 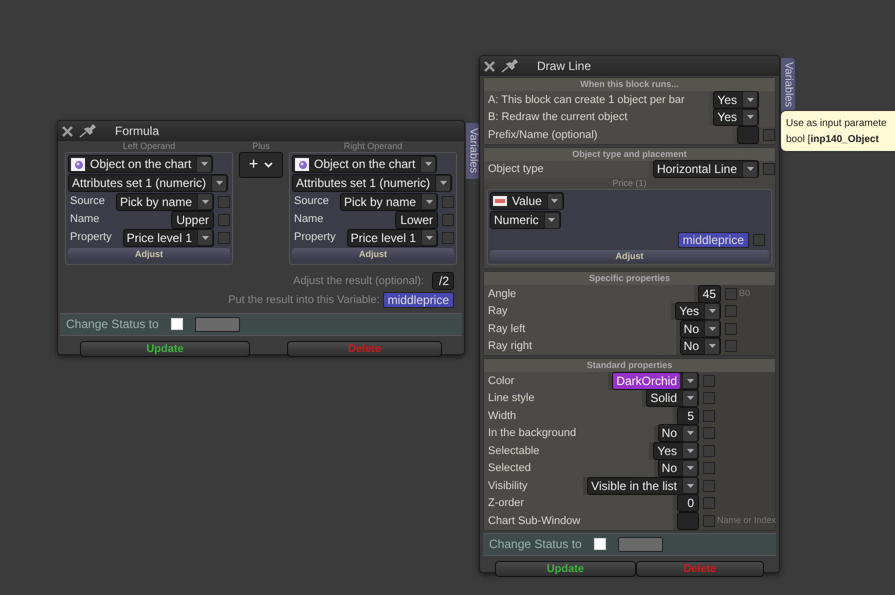 I want to click on dropdown: DarkOrchid, so click(x=655, y=381).